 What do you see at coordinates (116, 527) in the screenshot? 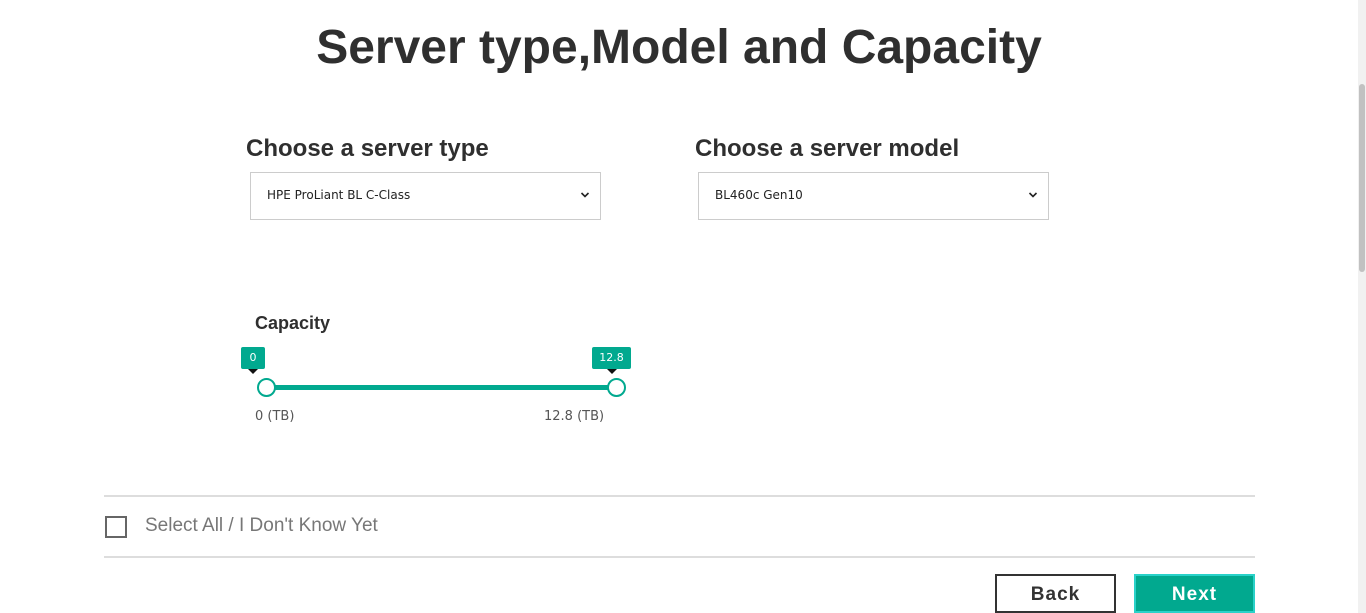
I see `select-all-checkbox` at bounding box center [116, 527].